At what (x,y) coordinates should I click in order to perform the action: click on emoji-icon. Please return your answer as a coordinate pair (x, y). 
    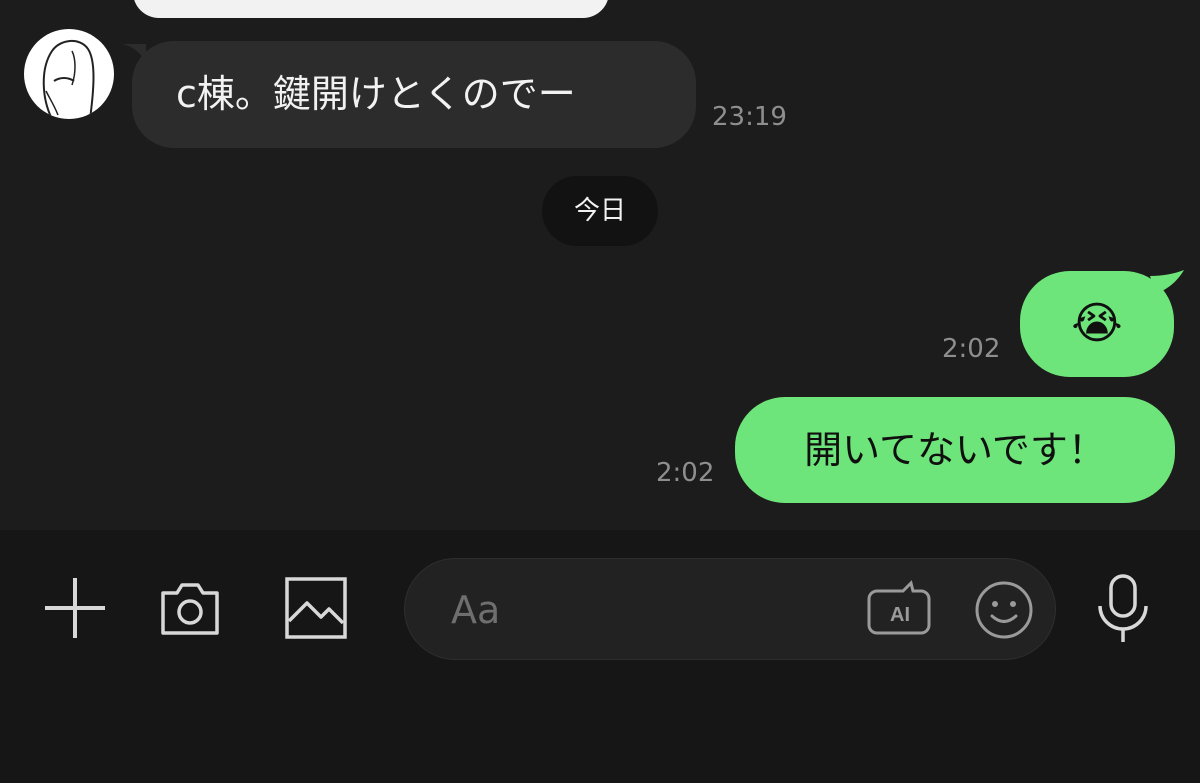
    Looking at the image, I should click on (1004, 610).